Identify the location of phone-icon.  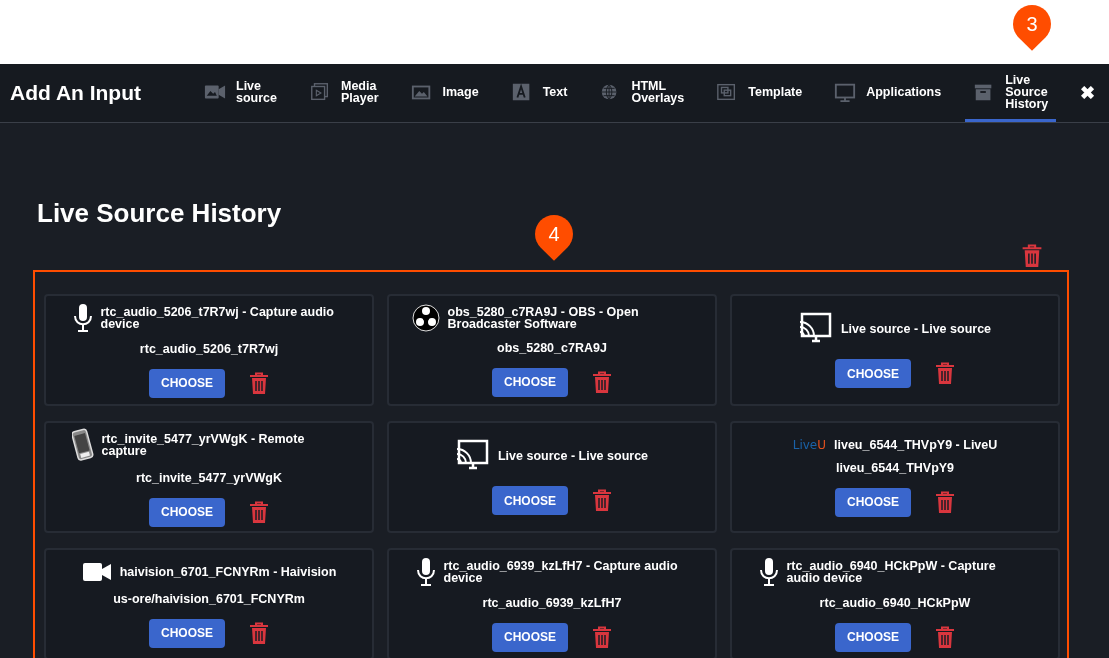
(82, 444).